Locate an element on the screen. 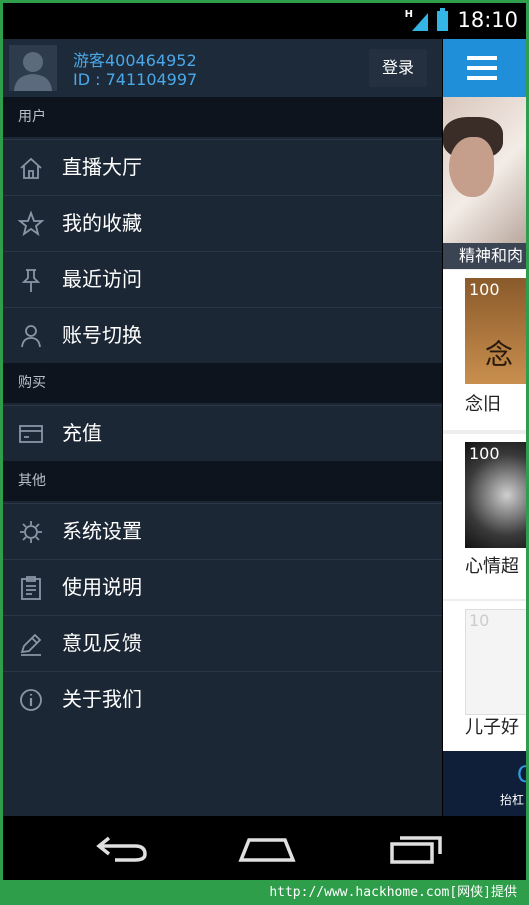 Image resolution: width=529 pixels, height=905 pixels. gear-icon is located at coordinates (31, 532).